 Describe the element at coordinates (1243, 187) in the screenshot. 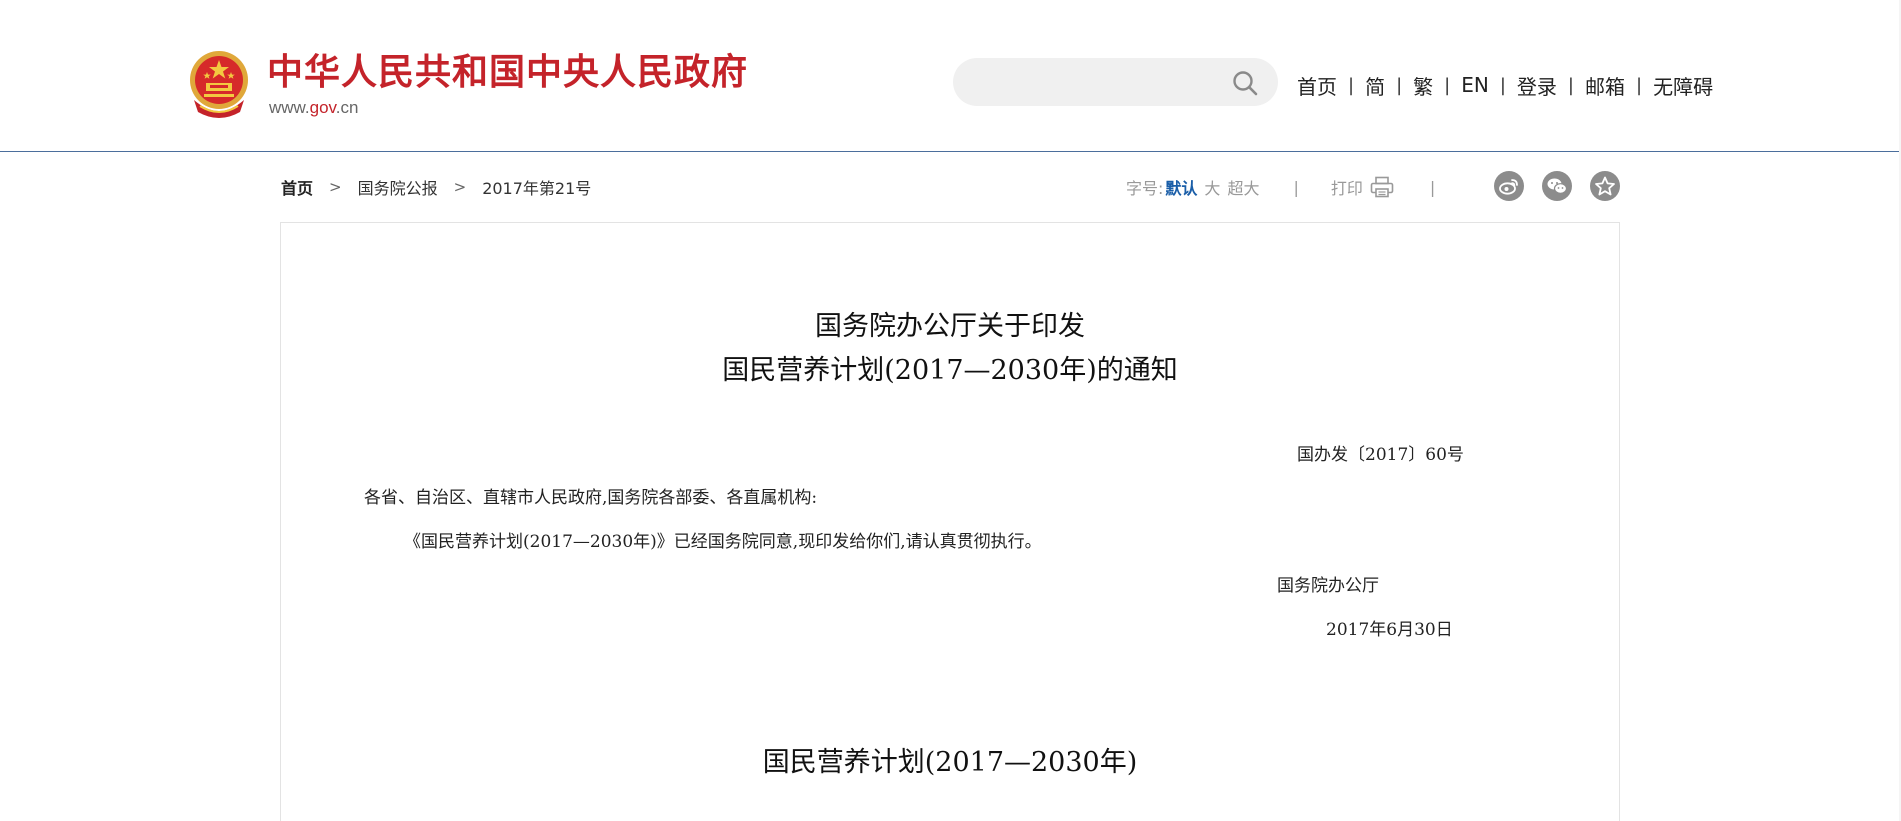

I see `font-size-extra-large: 超大` at that location.